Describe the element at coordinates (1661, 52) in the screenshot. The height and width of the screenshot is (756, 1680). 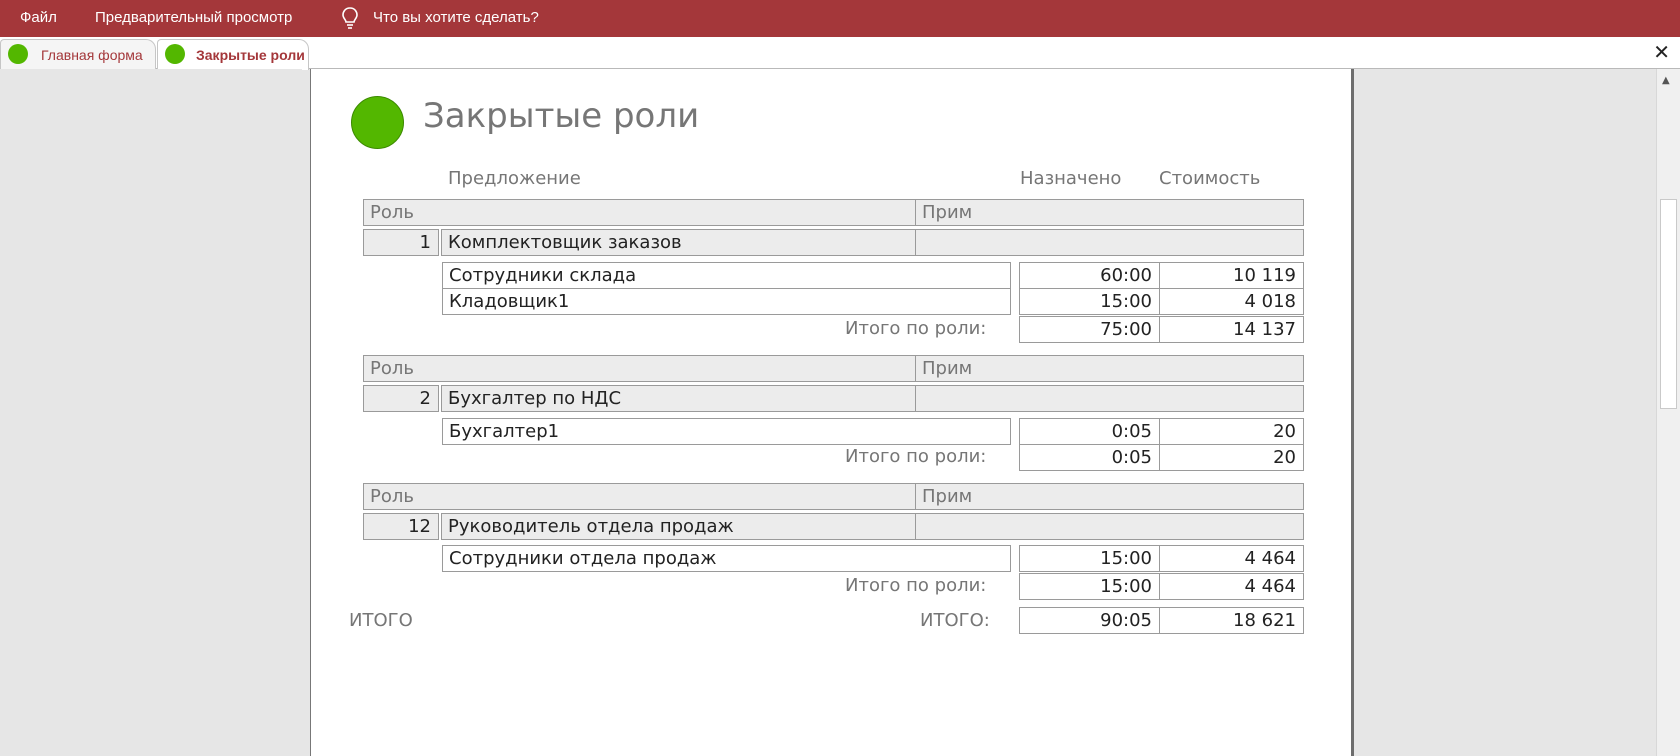
I see `close-icon: ✕` at that location.